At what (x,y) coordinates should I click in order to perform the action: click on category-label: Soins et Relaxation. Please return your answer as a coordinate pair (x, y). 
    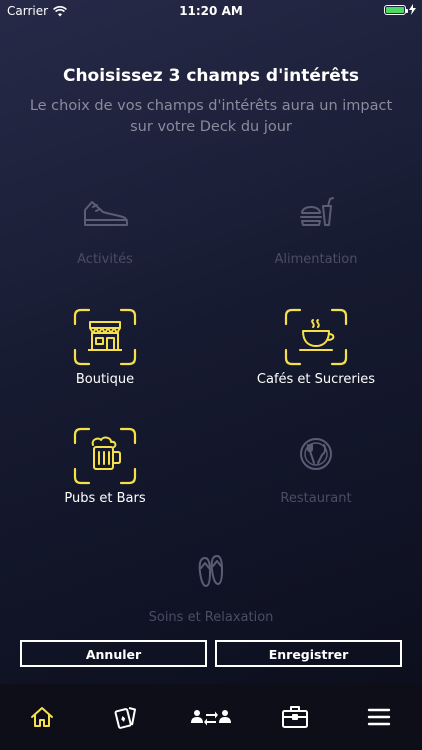
    Looking at the image, I should click on (211, 617).